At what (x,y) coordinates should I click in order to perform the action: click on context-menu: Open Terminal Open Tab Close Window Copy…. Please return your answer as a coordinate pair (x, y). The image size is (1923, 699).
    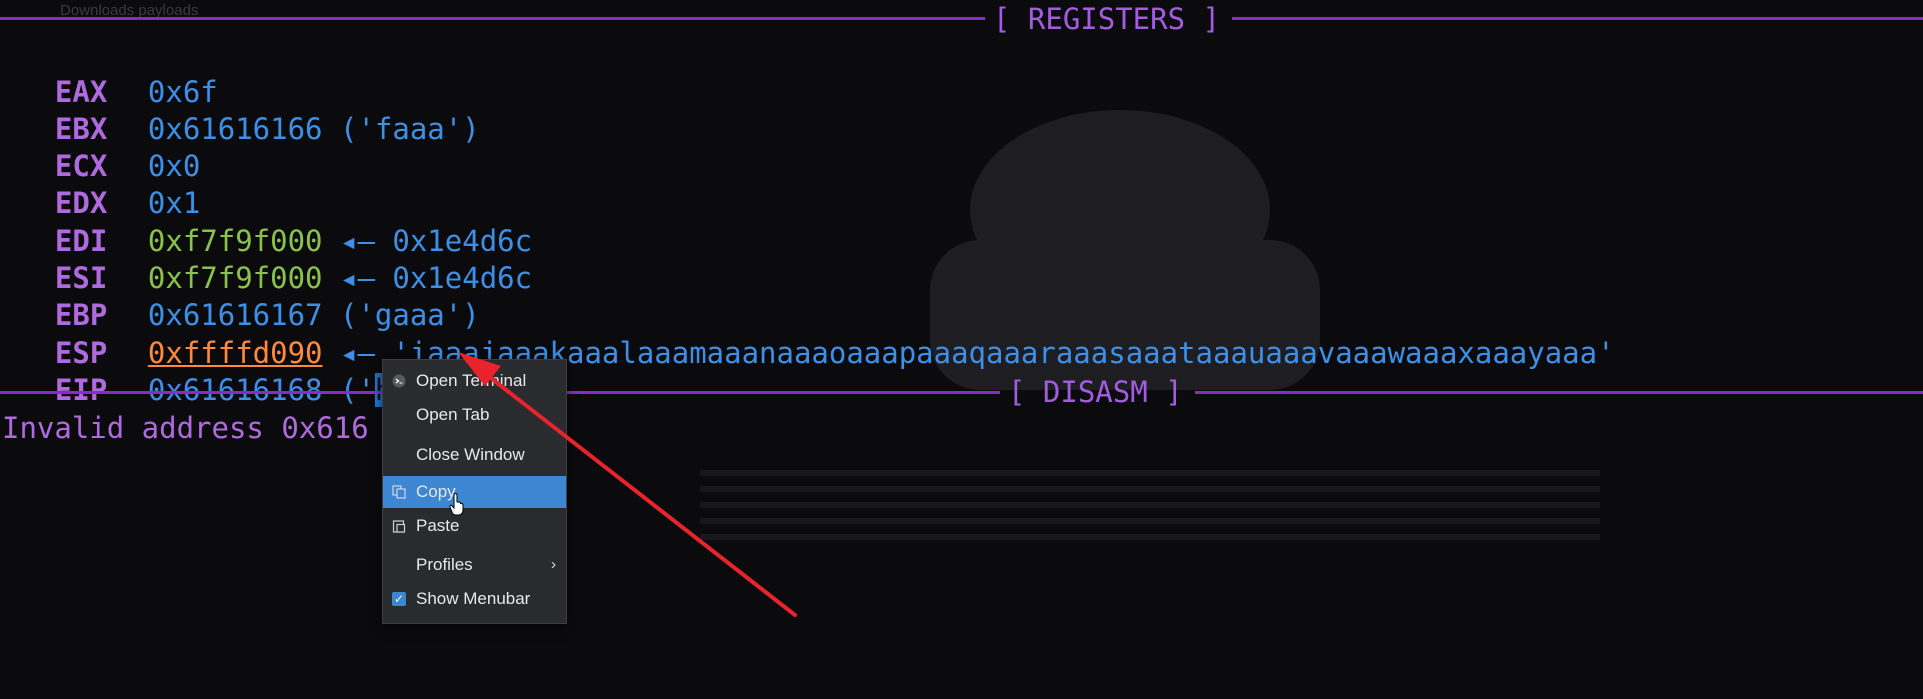
    Looking at the image, I should click on (474, 491).